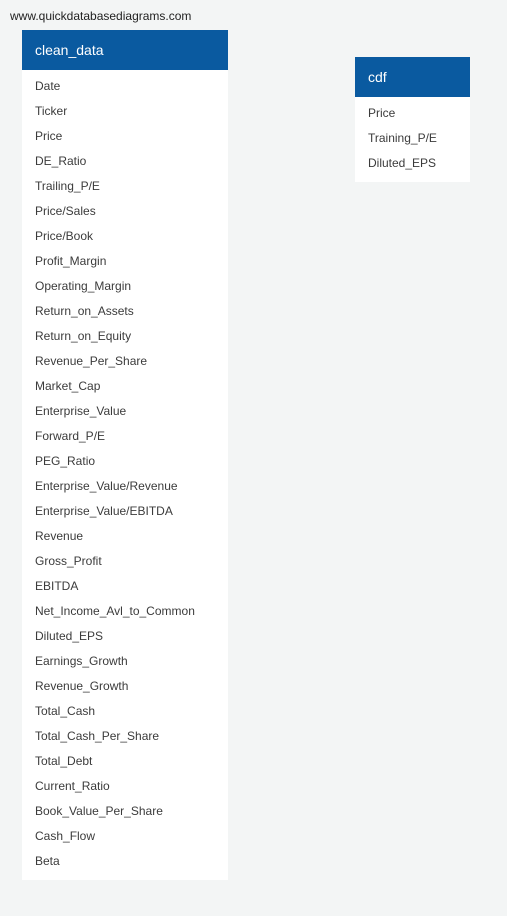  I want to click on table-header: clean_data, so click(125, 50).